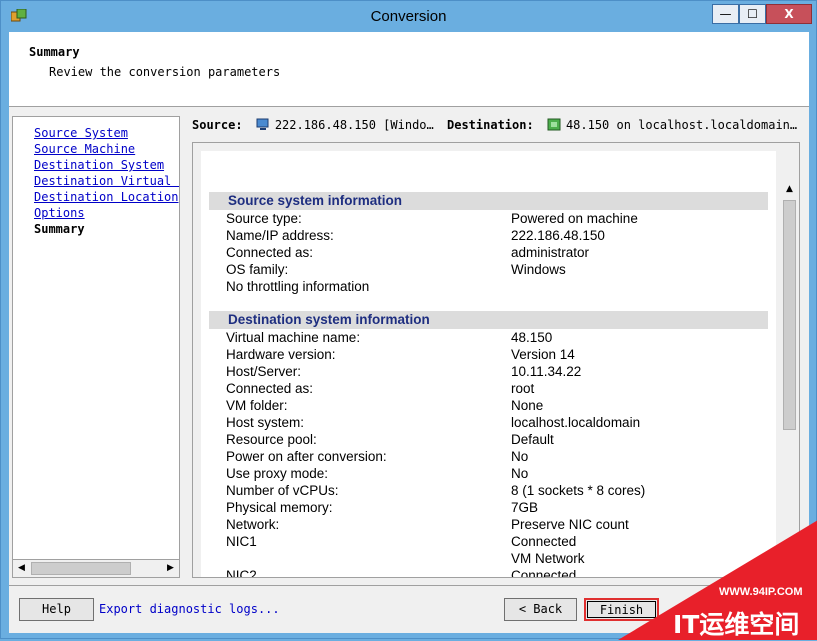  Describe the element at coordinates (265, 422) in the screenshot. I see `row-label: Host system:` at that location.